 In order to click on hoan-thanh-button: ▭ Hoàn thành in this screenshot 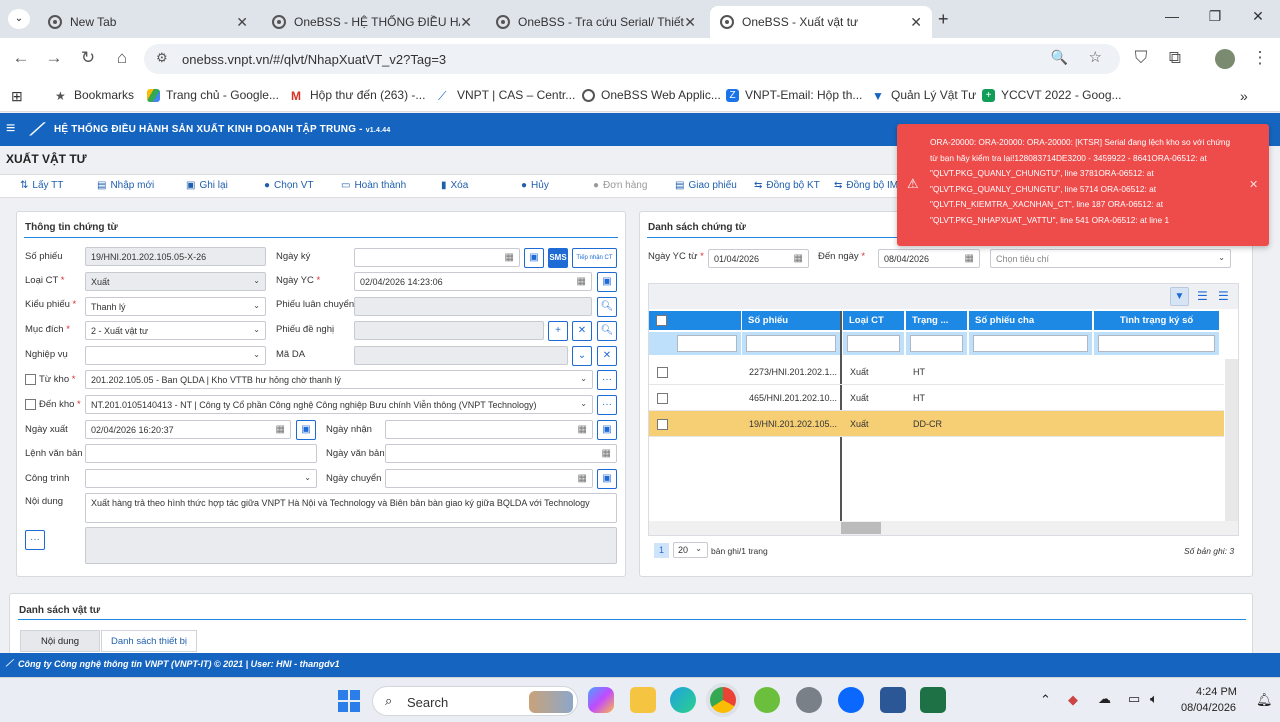, I will do `click(373, 185)`.